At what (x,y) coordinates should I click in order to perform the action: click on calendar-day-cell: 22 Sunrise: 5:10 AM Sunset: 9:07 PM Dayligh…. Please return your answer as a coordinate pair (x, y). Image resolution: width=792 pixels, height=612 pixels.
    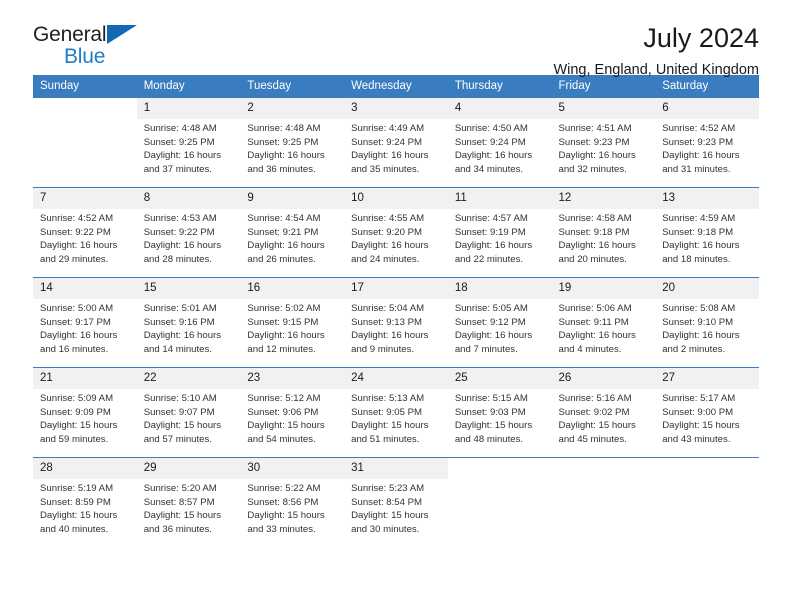
    Looking at the image, I should click on (188, 412).